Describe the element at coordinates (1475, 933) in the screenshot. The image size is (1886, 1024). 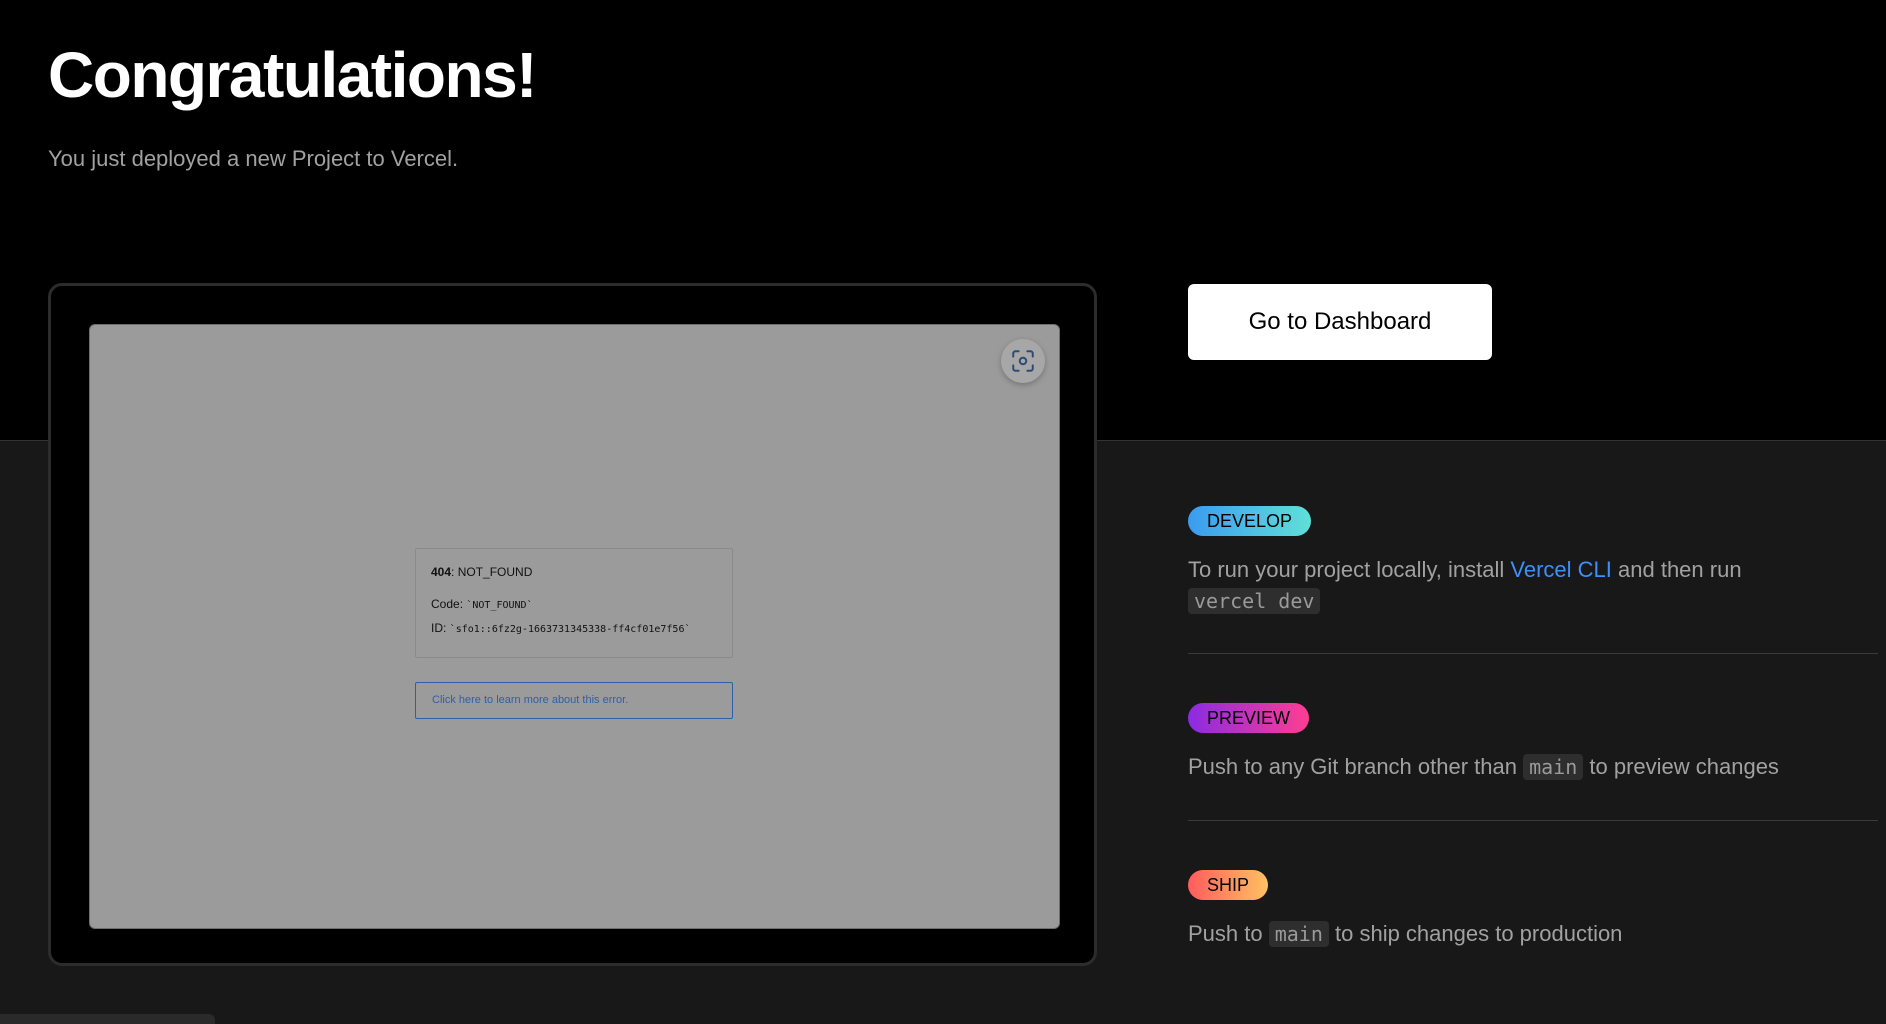
I see `ship-text-after: to ship changes to production` at that location.